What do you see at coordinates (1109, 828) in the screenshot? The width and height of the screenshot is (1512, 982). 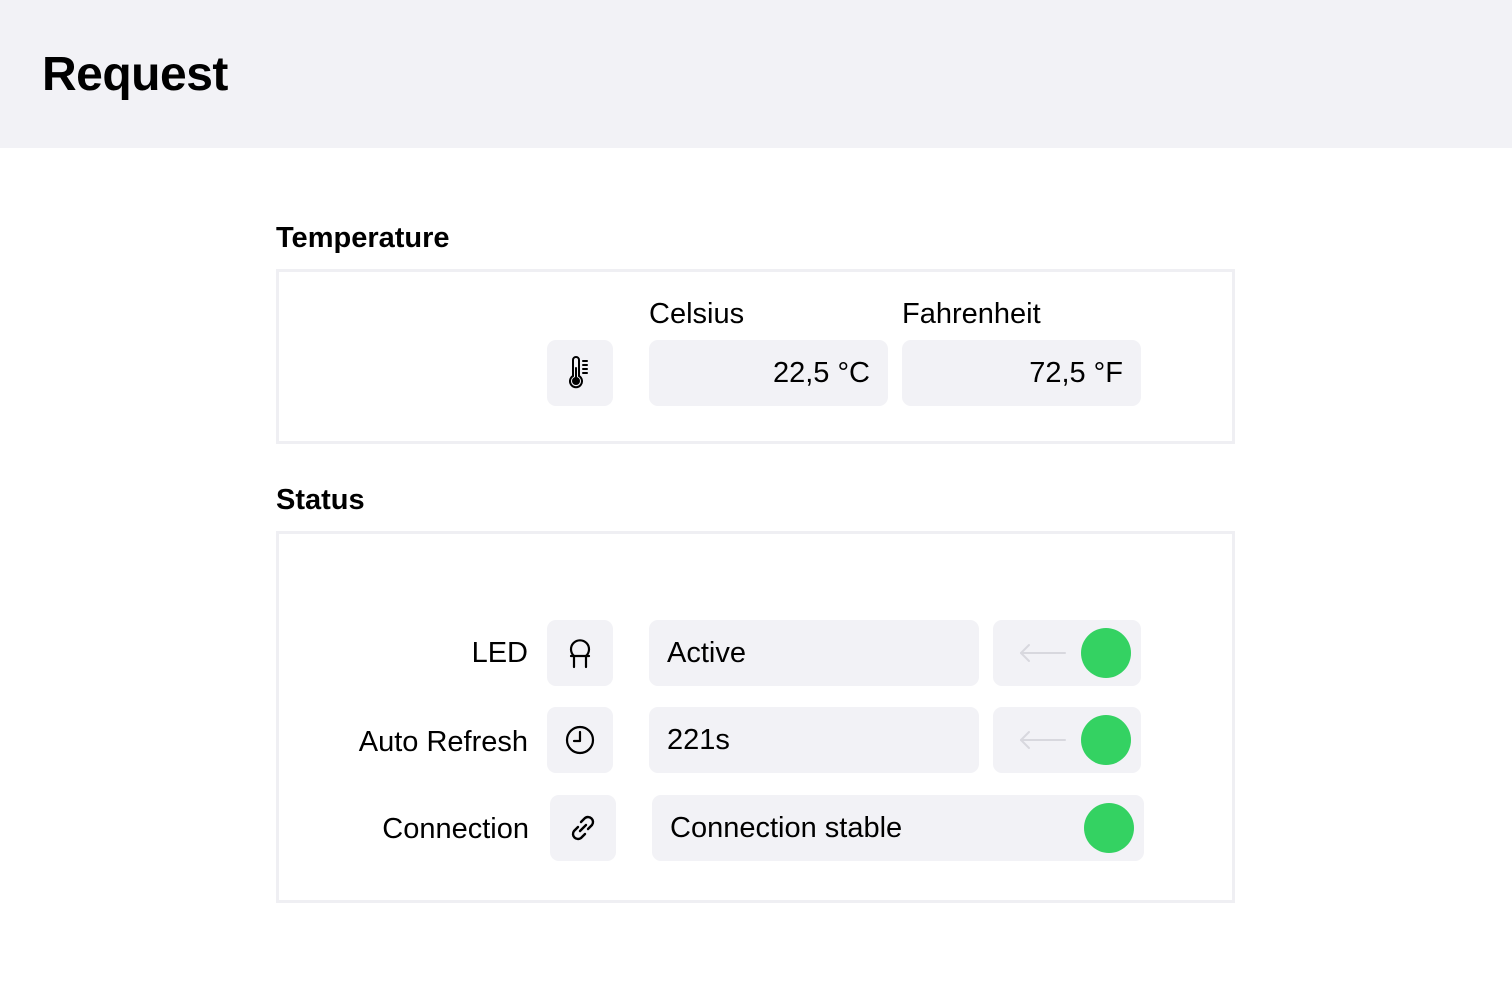 I see `connection-indicator` at bounding box center [1109, 828].